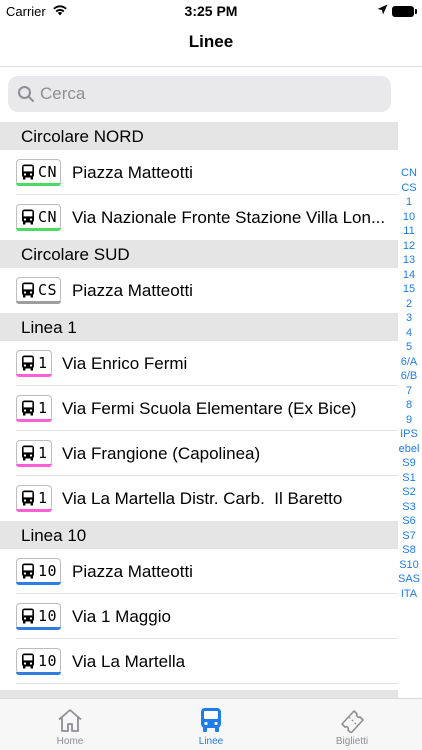 The width and height of the screenshot is (422, 750). I want to click on stop-name: Via 1 Maggio, so click(121, 616).